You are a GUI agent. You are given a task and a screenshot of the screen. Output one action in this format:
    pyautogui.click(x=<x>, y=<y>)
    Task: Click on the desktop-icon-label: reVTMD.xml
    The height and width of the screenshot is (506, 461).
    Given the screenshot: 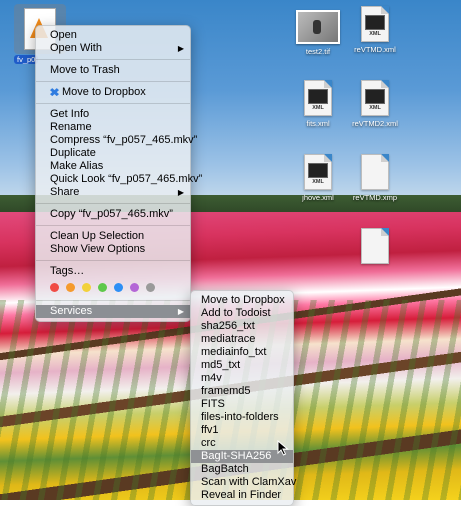 What is the action you would take?
    pyautogui.click(x=375, y=49)
    